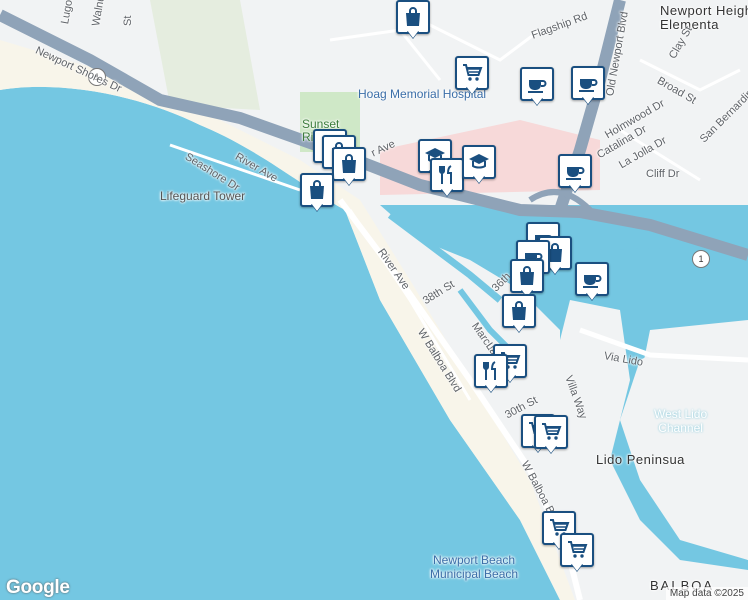 This screenshot has width=748, height=600. What do you see at coordinates (681, 421) in the screenshot?
I see `water-label-west-lido-channel: West Lido Channel` at bounding box center [681, 421].